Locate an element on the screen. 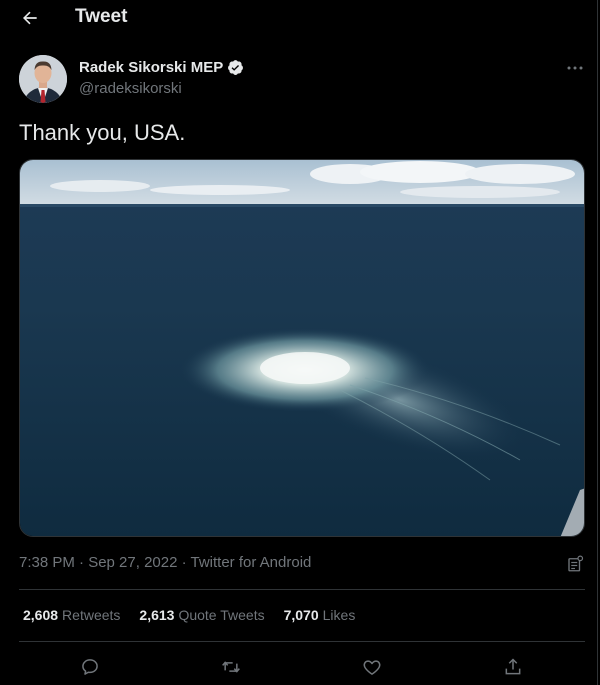 The width and height of the screenshot is (600, 685). retweets-stat: 2,608 Retweets is located at coordinates (71, 615).